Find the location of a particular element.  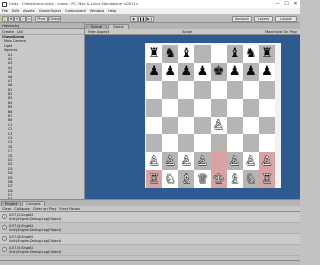

collapse-toggle: Collapse is located at coordinates (21, 209).